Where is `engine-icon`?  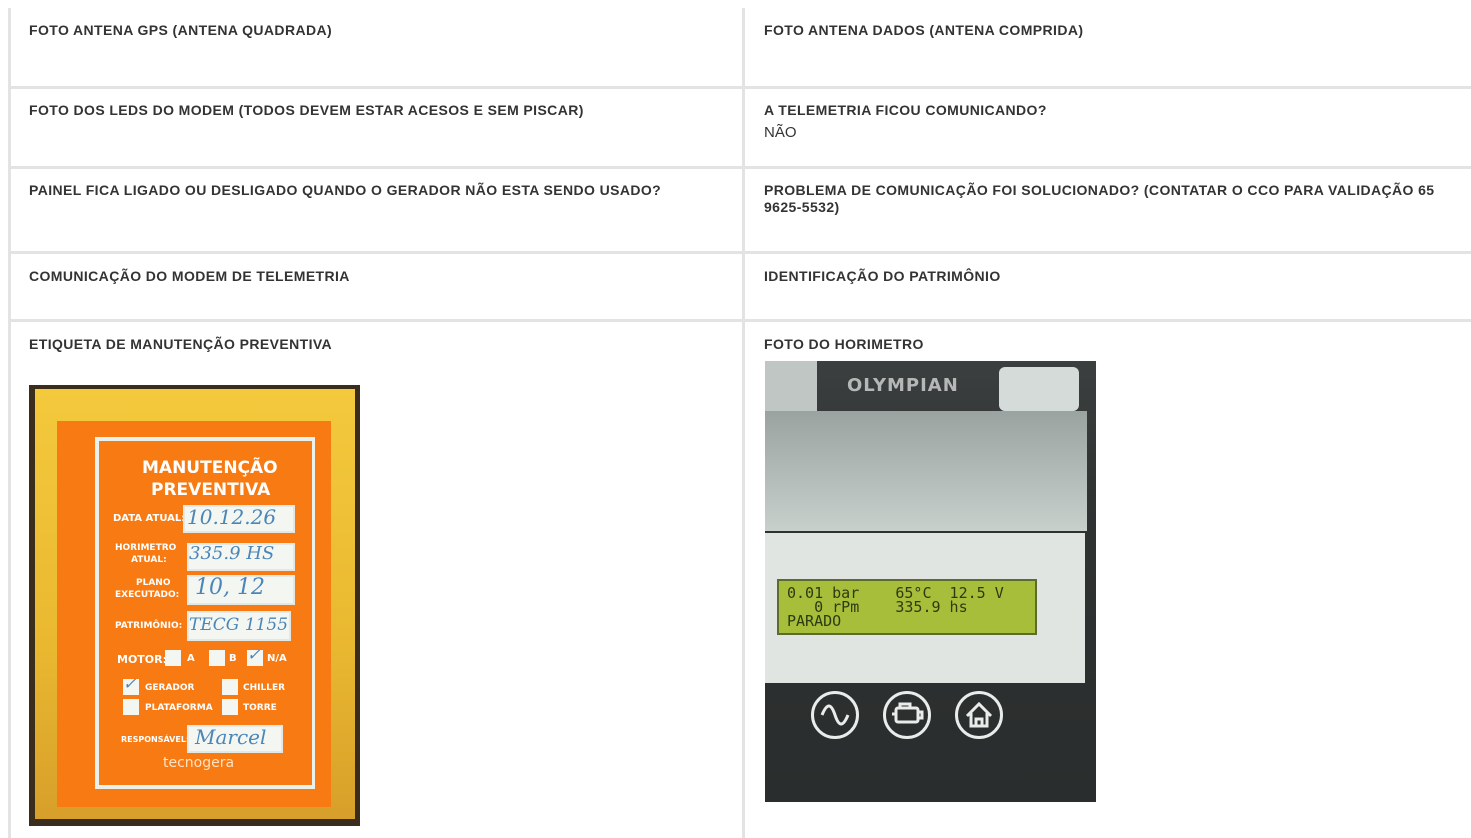
engine-icon is located at coordinates (907, 715).